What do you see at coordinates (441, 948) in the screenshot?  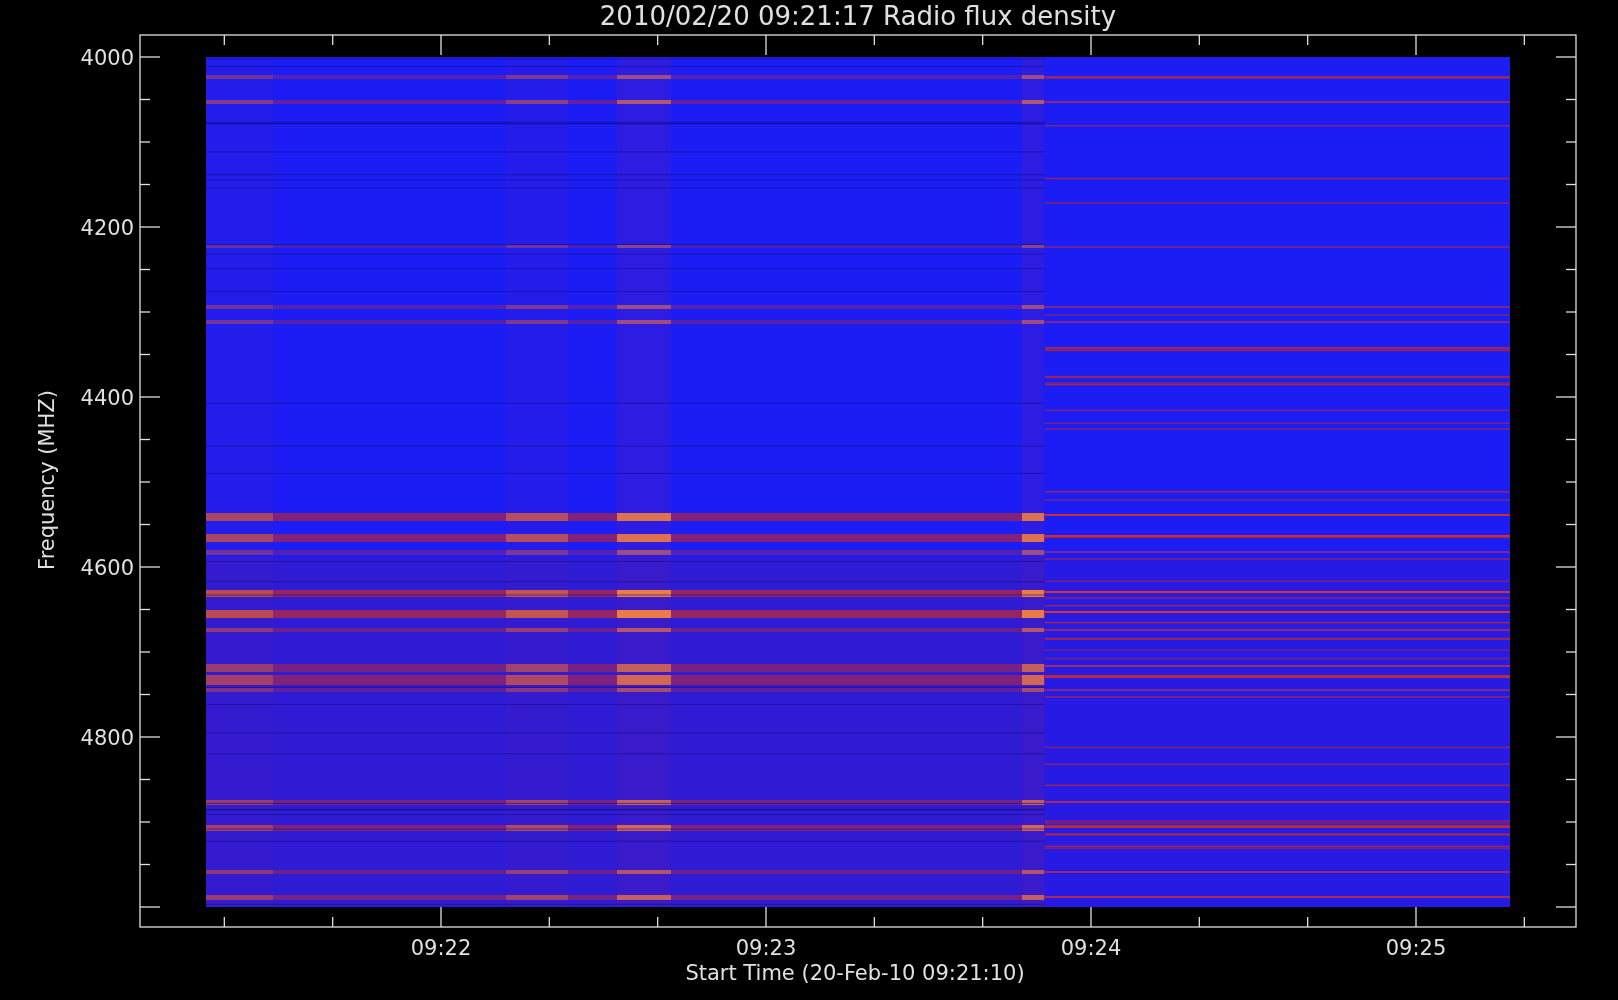 I see `x-tick-label: 09:22` at bounding box center [441, 948].